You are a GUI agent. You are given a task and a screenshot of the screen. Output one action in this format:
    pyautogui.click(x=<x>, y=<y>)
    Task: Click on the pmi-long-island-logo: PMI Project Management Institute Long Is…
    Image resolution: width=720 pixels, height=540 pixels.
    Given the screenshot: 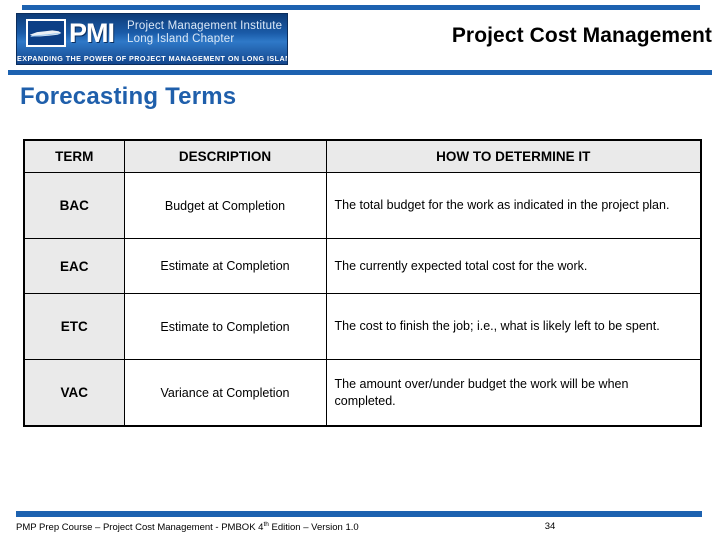 What is the action you would take?
    pyautogui.click(x=152, y=39)
    